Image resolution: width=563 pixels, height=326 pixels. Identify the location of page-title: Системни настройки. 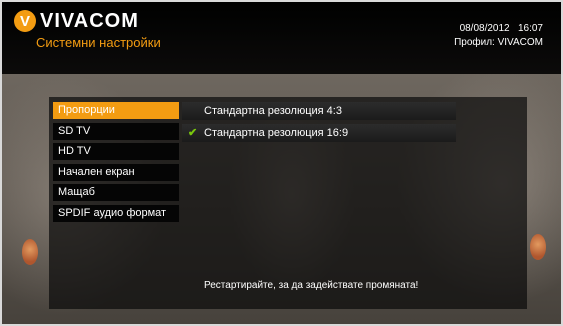
(98, 42).